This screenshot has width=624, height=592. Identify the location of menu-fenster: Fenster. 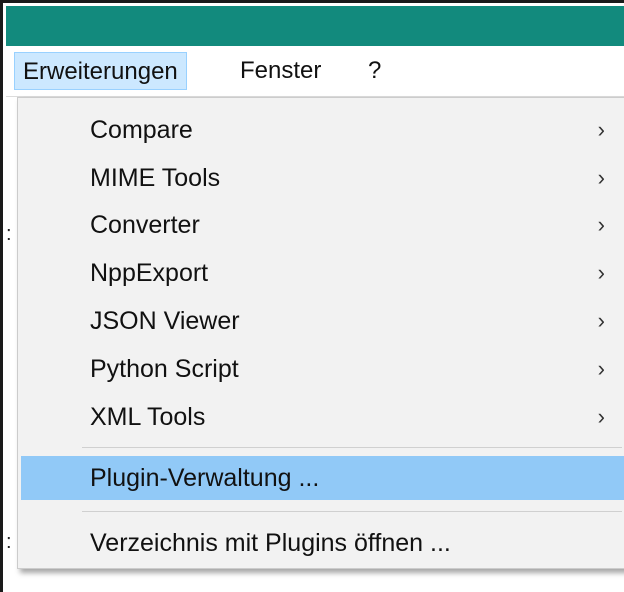
(280, 71).